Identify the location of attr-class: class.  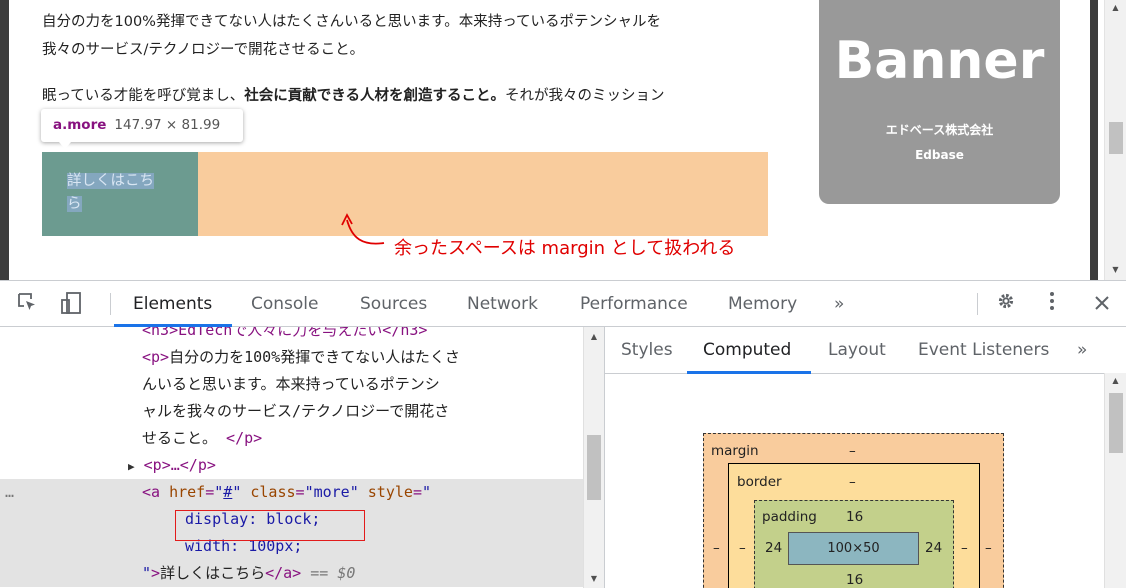
(273, 492).